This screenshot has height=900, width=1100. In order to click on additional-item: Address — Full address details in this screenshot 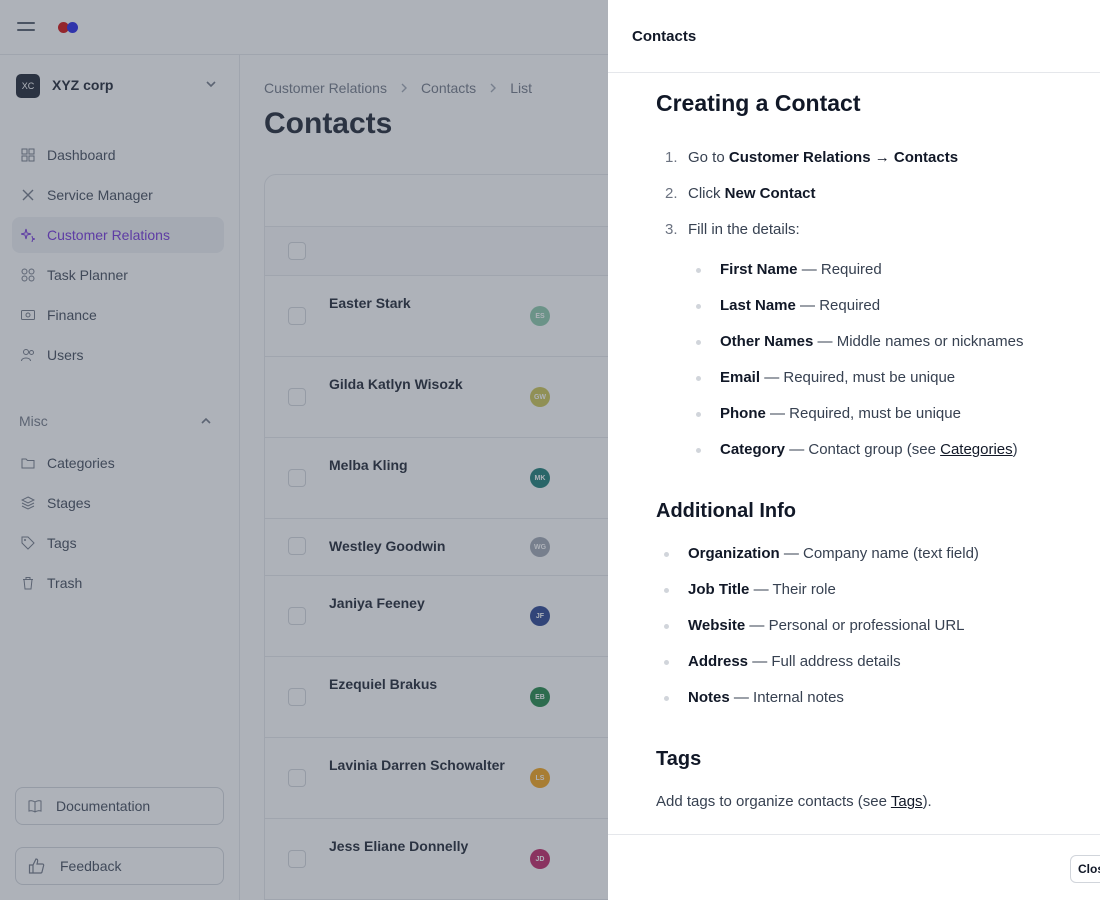, I will do `click(782, 661)`.